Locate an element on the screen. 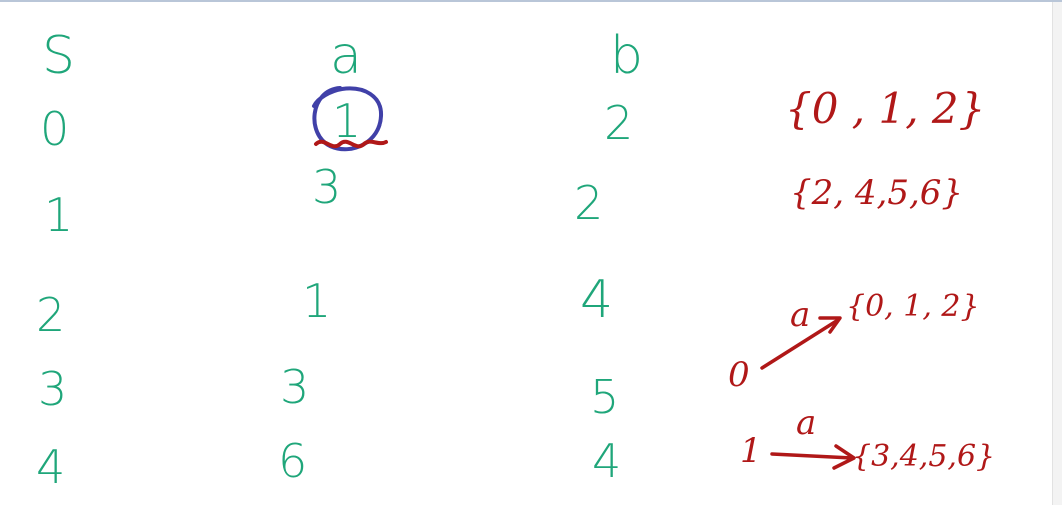  row-2-a: 1 is located at coordinates (317, 301).